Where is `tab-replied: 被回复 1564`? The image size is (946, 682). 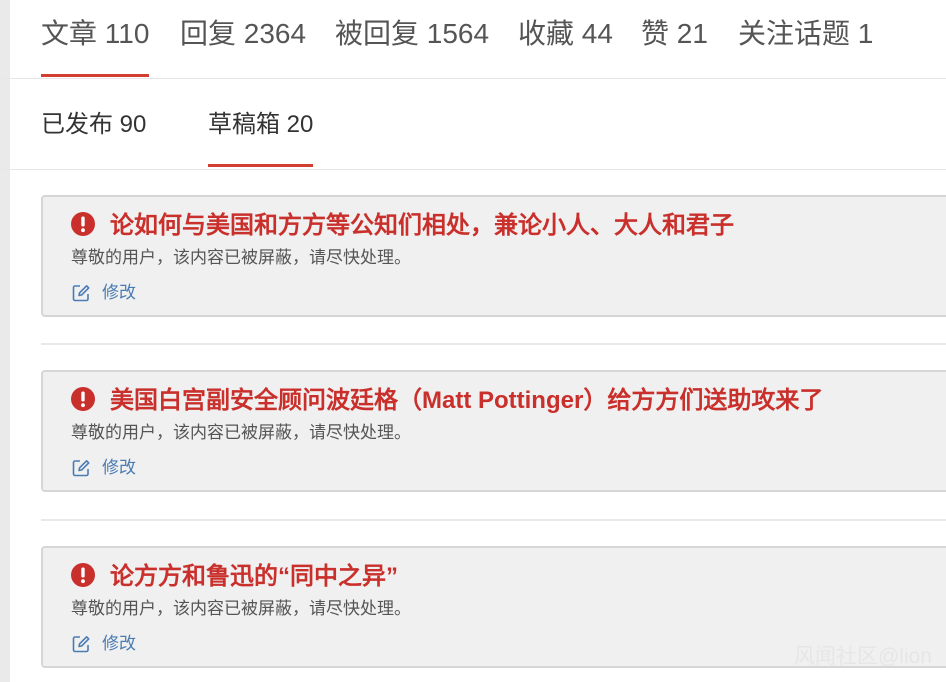 tab-replied: 被回复 1564 is located at coordinates (412, 46).